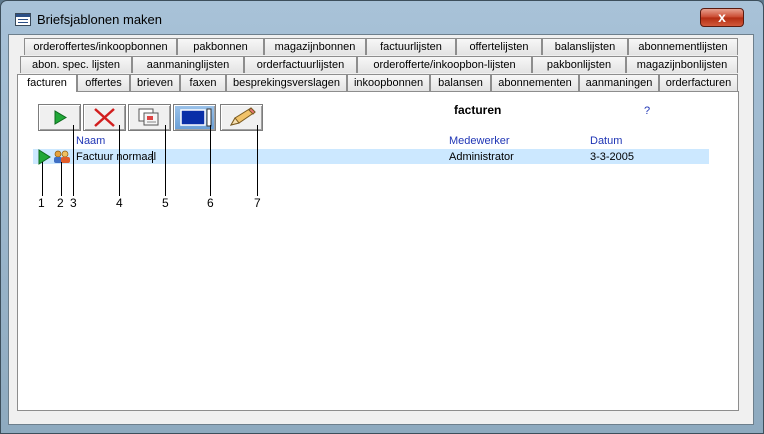  What do you see at coordinates (116, 157) in the screenshot?
I see `row-name: Factuur normaal` at bounding box center [116, 157].